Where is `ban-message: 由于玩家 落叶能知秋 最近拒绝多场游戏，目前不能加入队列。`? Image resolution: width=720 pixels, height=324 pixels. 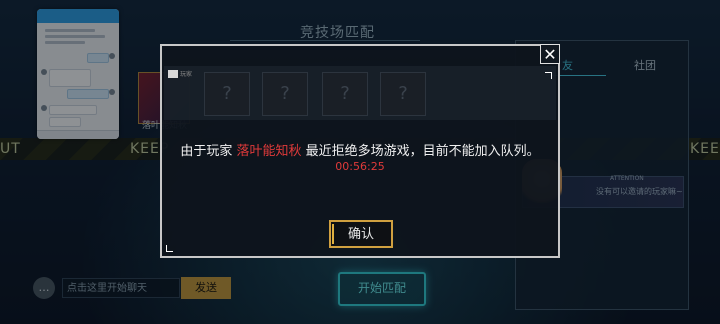 ban-message: 由于玩家 落叶能知秋 最近拒绝多场游戏，目前不能加入队列。 is located at coordinates (360, 149).